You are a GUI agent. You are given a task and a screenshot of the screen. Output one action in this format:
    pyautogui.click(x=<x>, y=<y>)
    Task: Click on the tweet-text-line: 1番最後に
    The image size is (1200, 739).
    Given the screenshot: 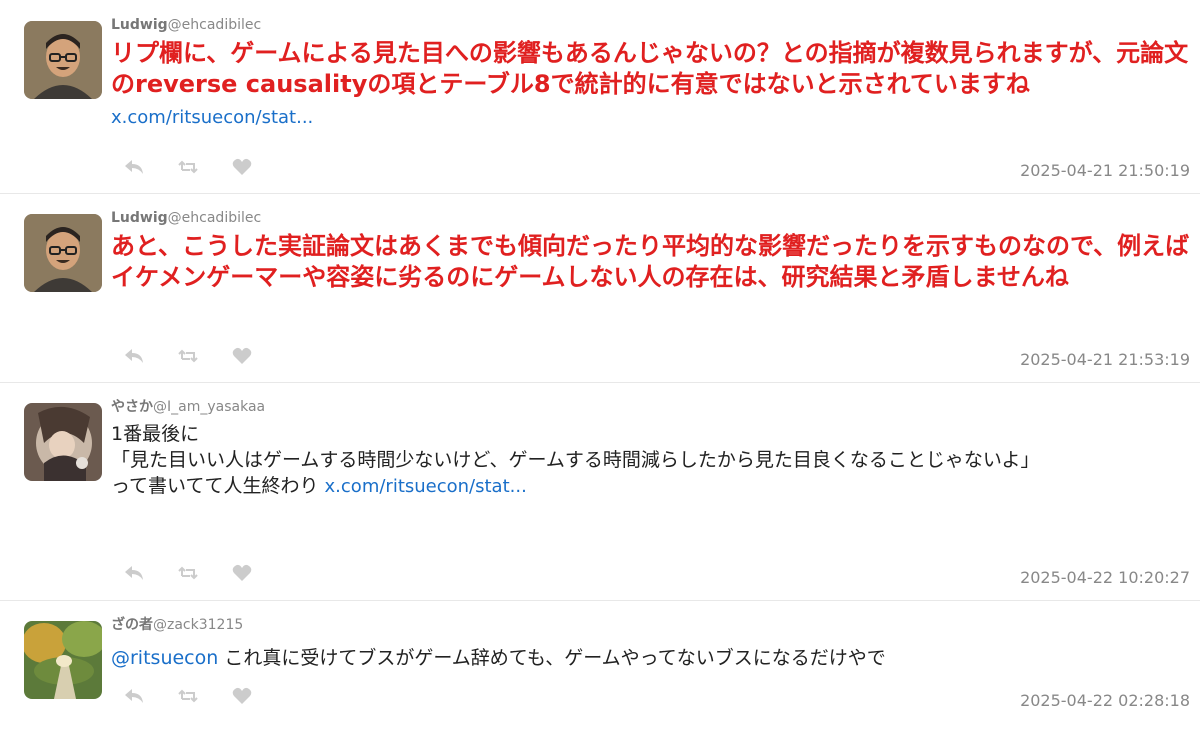 What is the action you would take?
    pyautogui.click(x=155, y=434)
    